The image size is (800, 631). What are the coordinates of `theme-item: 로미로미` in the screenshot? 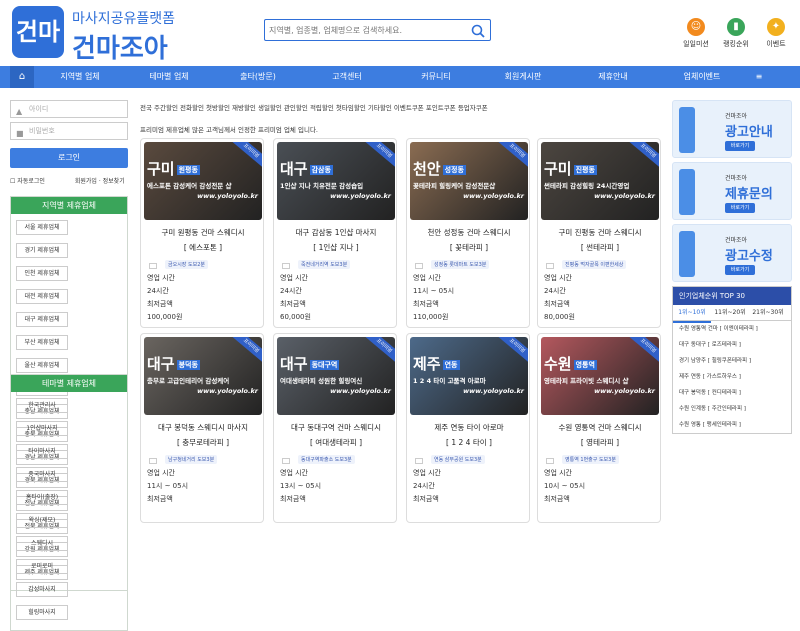 It's located at (42, 566).